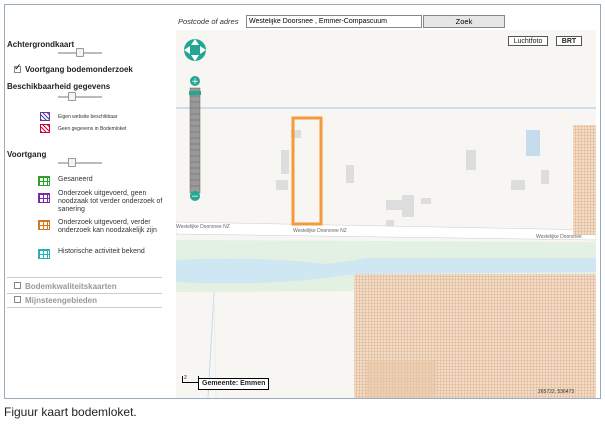  I want to click on hatch-purple-icon, so click(45, 116).